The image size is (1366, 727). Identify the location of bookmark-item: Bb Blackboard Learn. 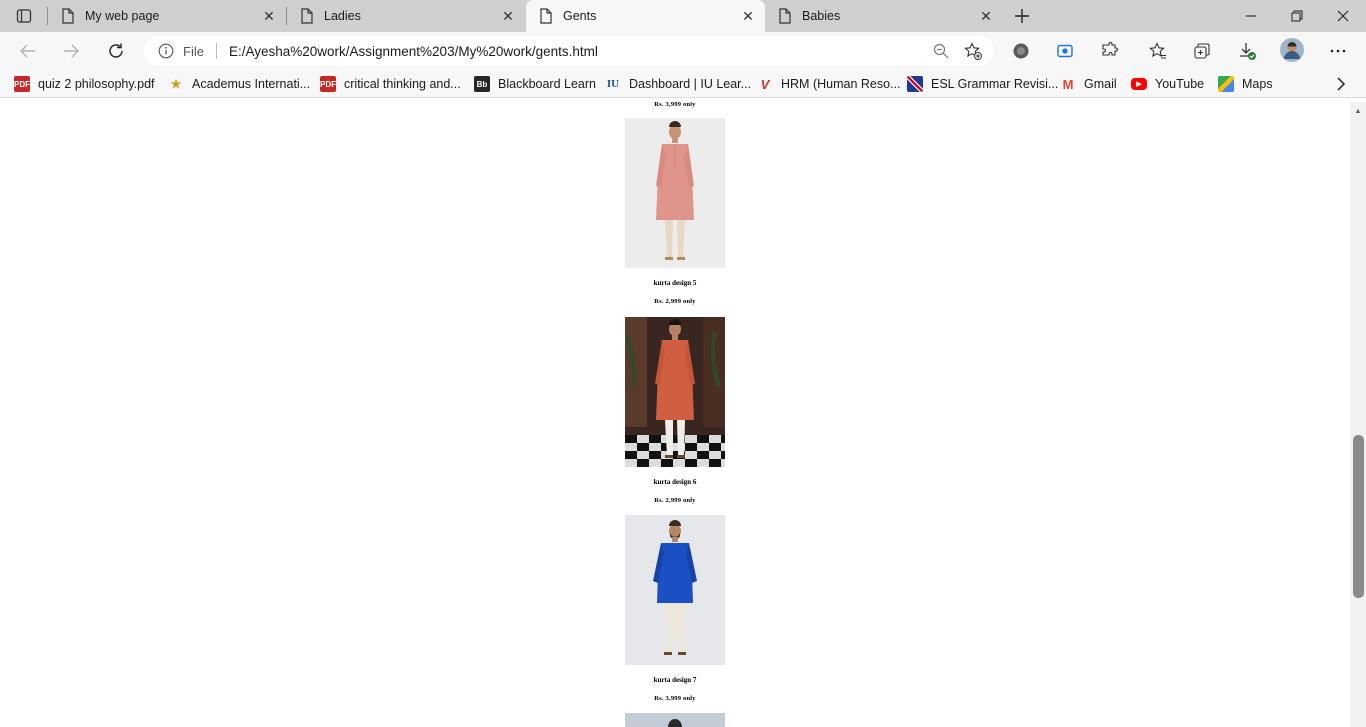
(535, 84).